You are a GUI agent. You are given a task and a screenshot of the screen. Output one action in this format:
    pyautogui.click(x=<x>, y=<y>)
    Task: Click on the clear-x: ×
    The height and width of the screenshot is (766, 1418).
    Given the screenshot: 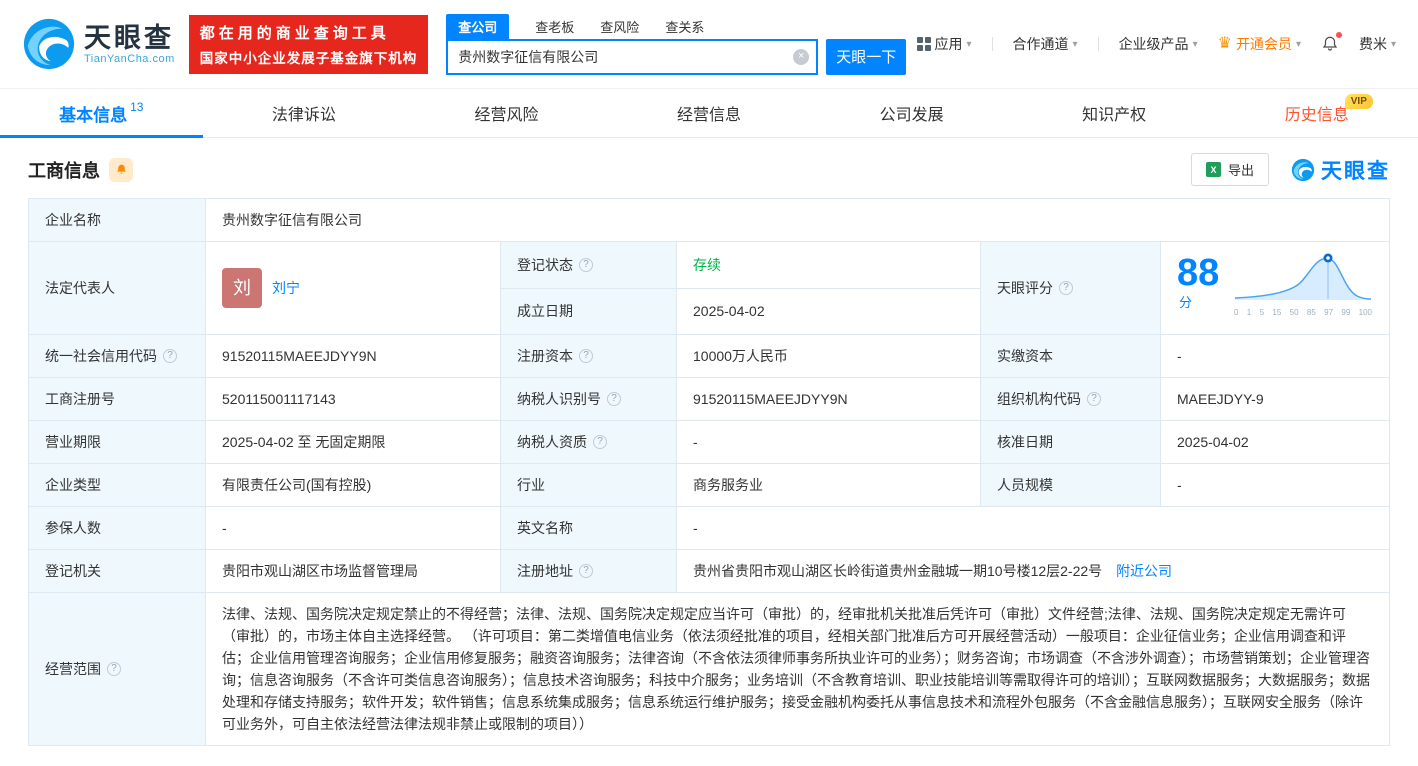 What is the action you would take?
    pyautogui.click(x=801, y=56)
    